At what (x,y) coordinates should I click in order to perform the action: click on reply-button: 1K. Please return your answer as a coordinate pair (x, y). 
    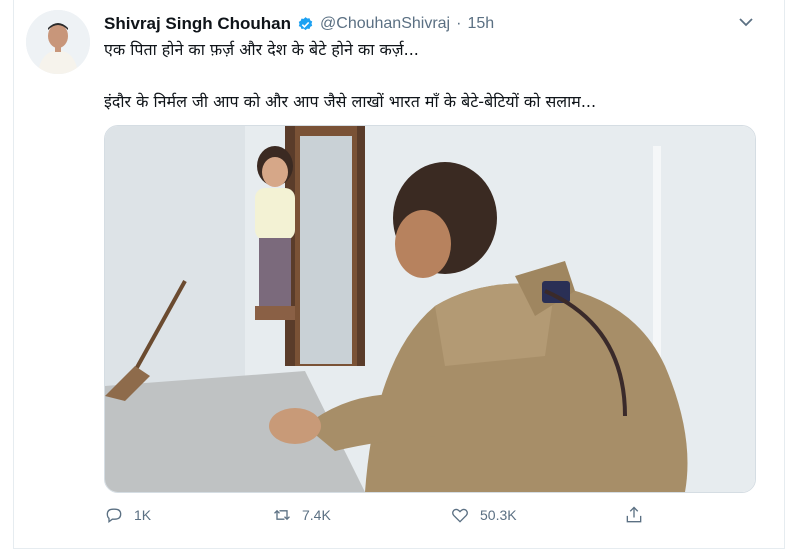
    Looking at the image, I should click on (127, 515).